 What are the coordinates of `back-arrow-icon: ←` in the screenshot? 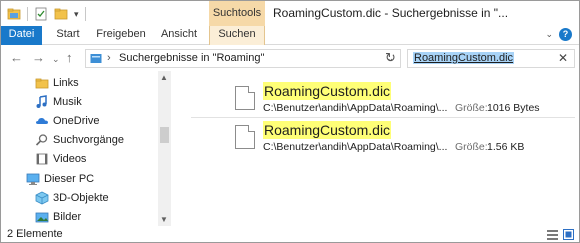 It's located at (16, 58).